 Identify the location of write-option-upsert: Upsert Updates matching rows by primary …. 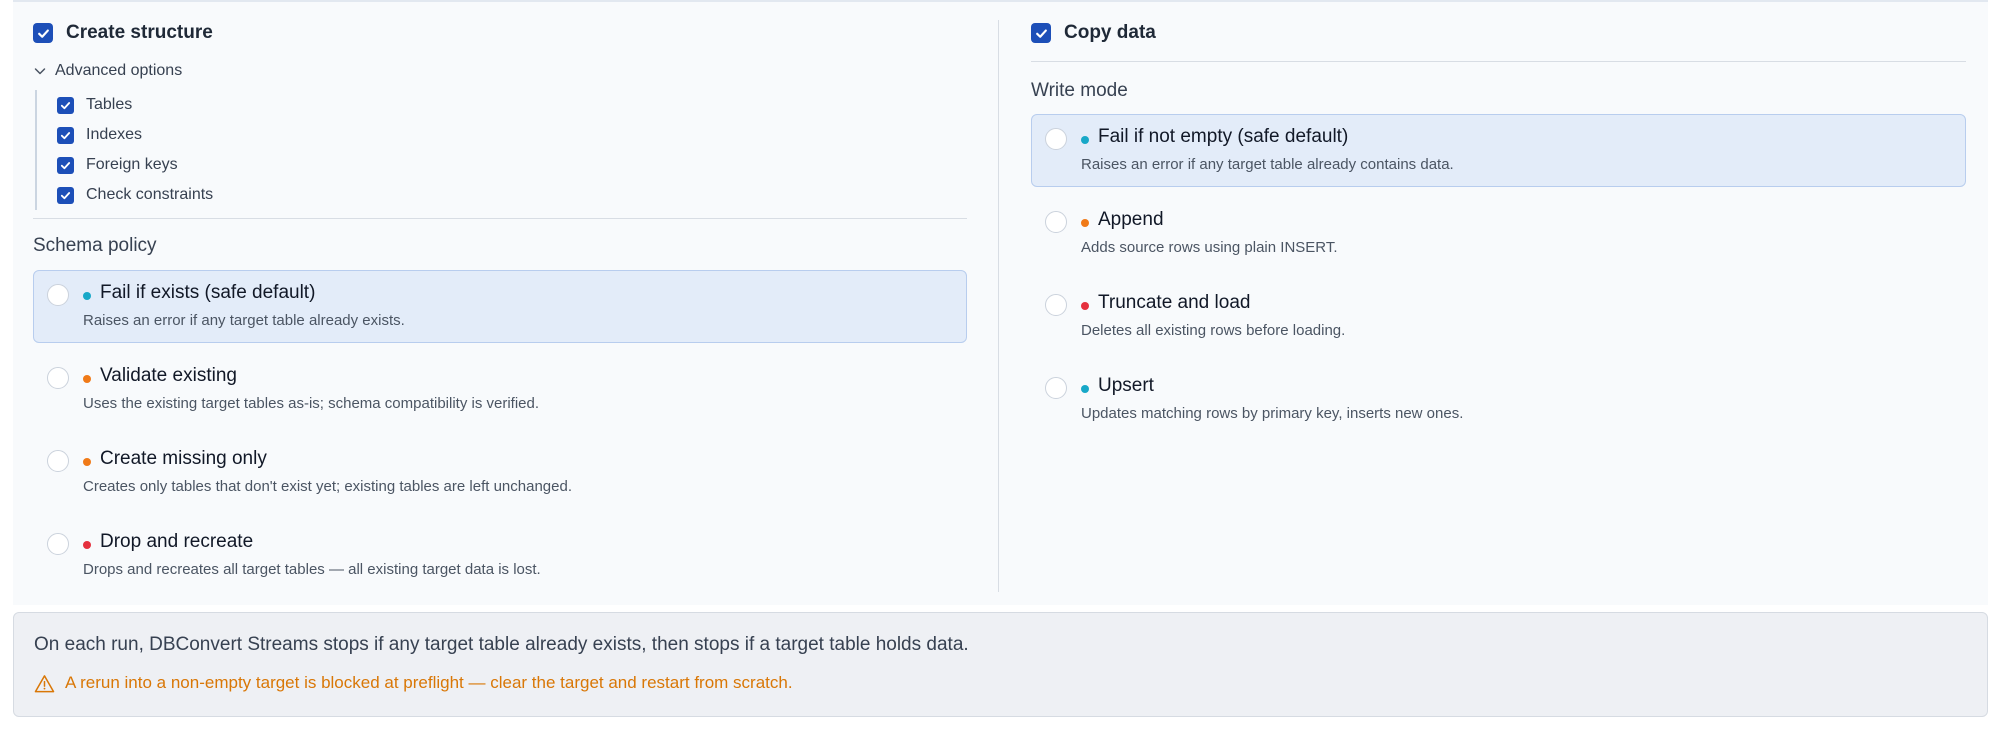
(1498, 399).